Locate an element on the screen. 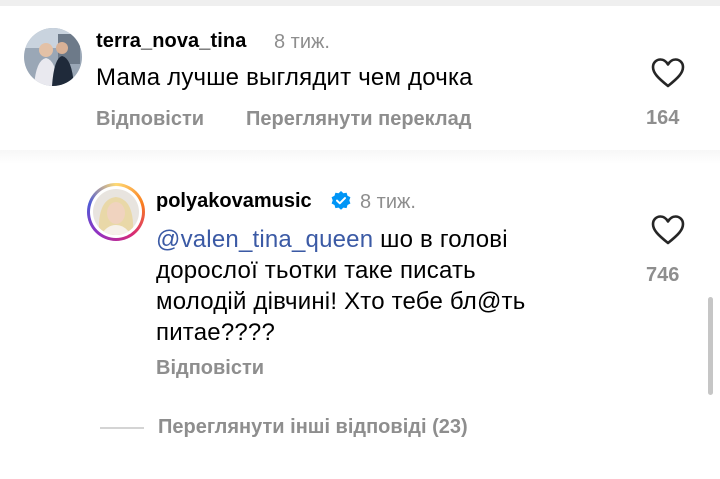  comment-username: terra_nova_tina is located at coordinates (171, 41).